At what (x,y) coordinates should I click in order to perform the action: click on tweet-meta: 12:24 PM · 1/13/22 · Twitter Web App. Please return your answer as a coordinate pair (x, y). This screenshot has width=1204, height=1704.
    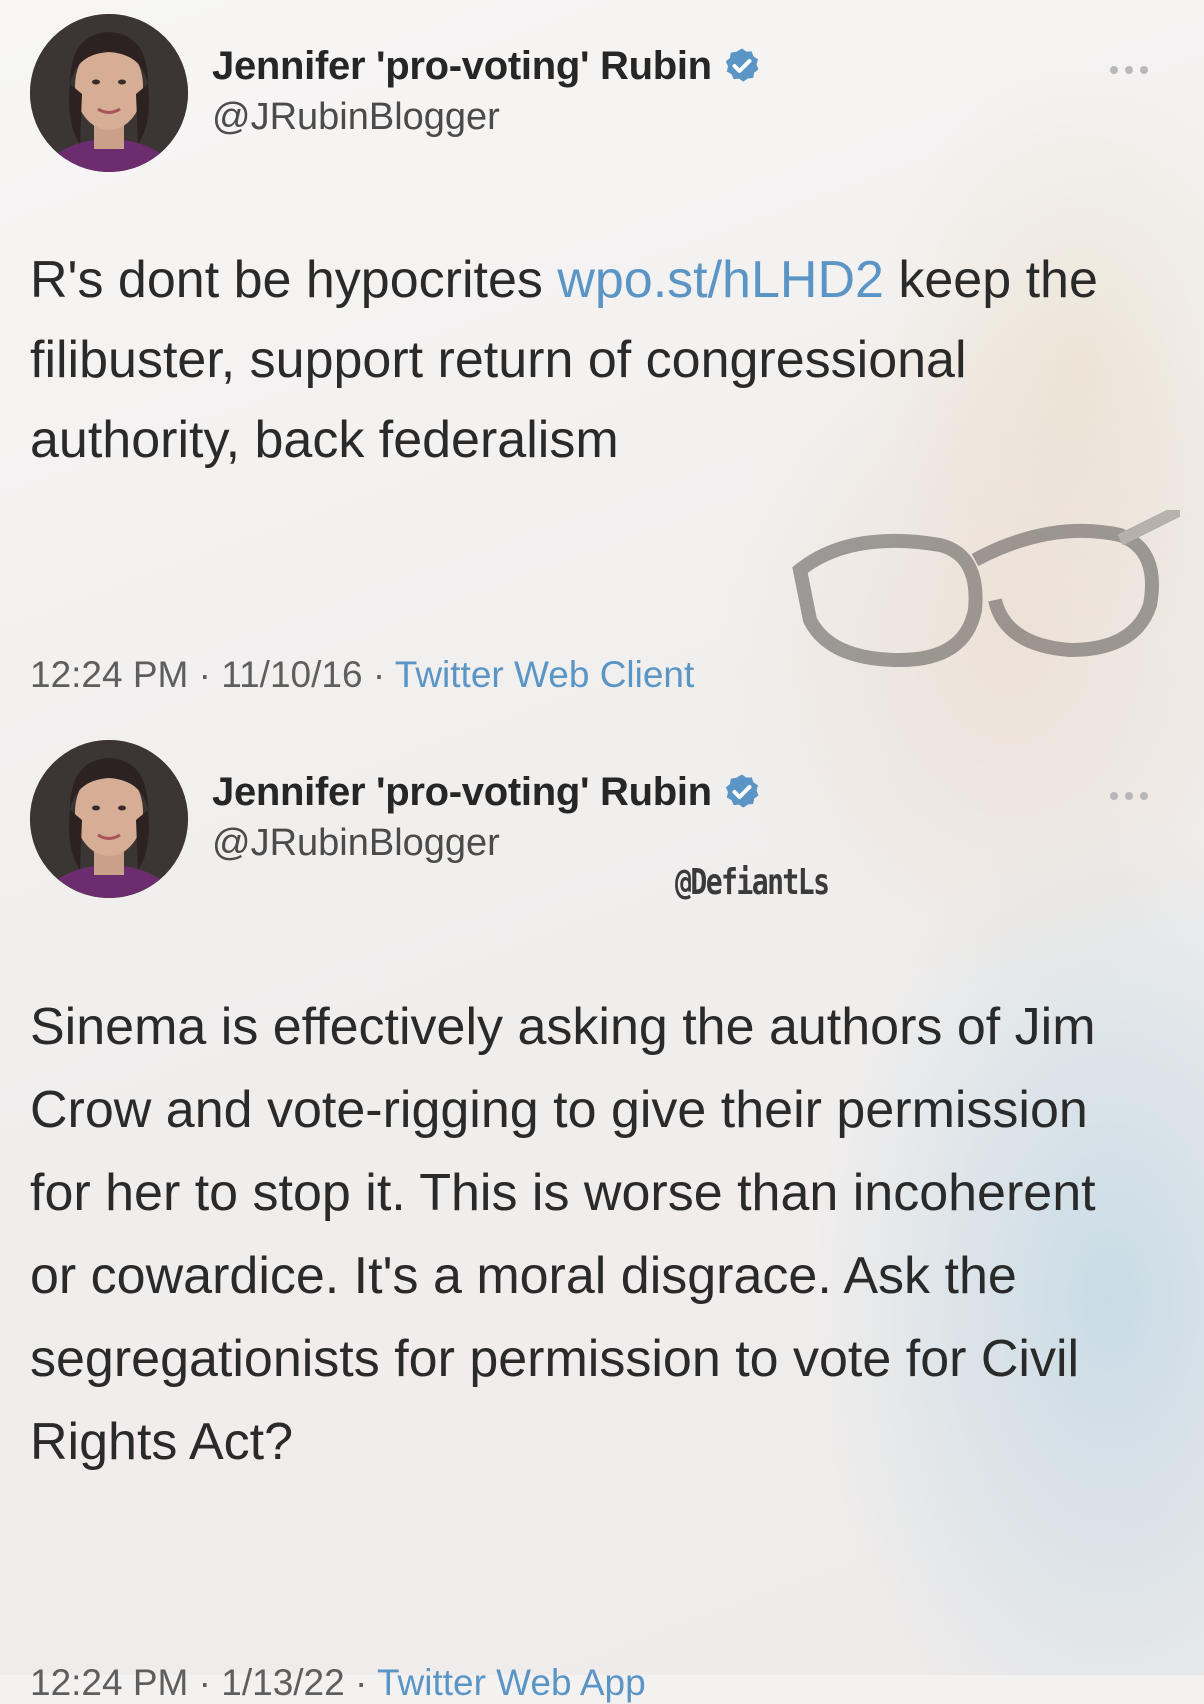
    Looking at the image, I should click on (338, 1682).